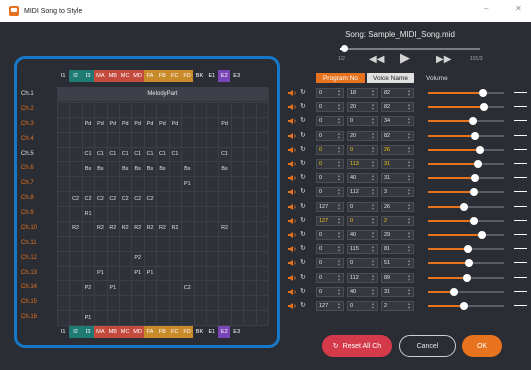 Image resolution: width=531 pixels, height=370 pixels. Describe the element at coordinates (162, 76) in the screenshot. I see `part-fb-header: FB` at that location.